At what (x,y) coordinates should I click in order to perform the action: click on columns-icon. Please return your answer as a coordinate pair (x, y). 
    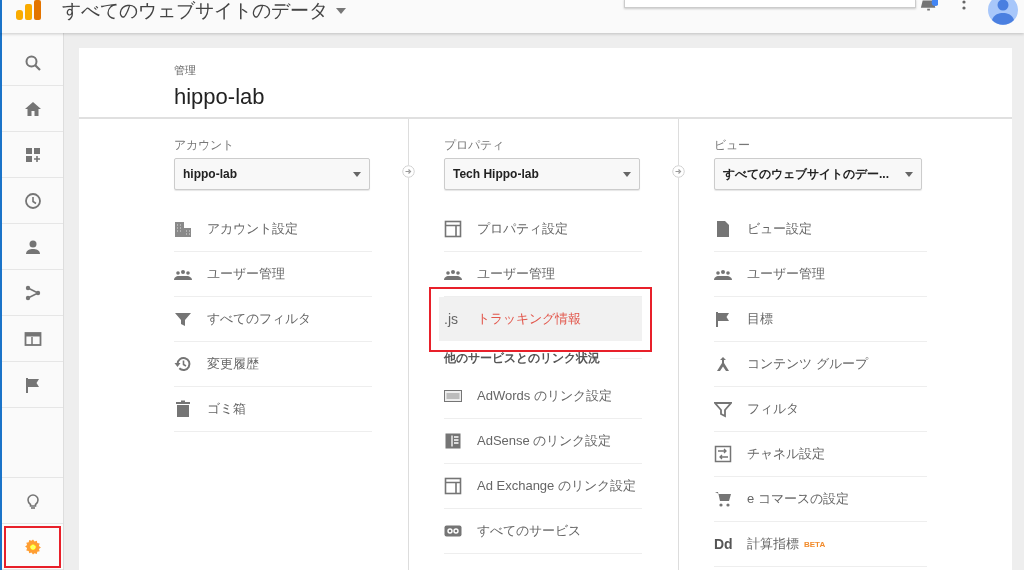
    Looking at the image, I should click on (453, 441).